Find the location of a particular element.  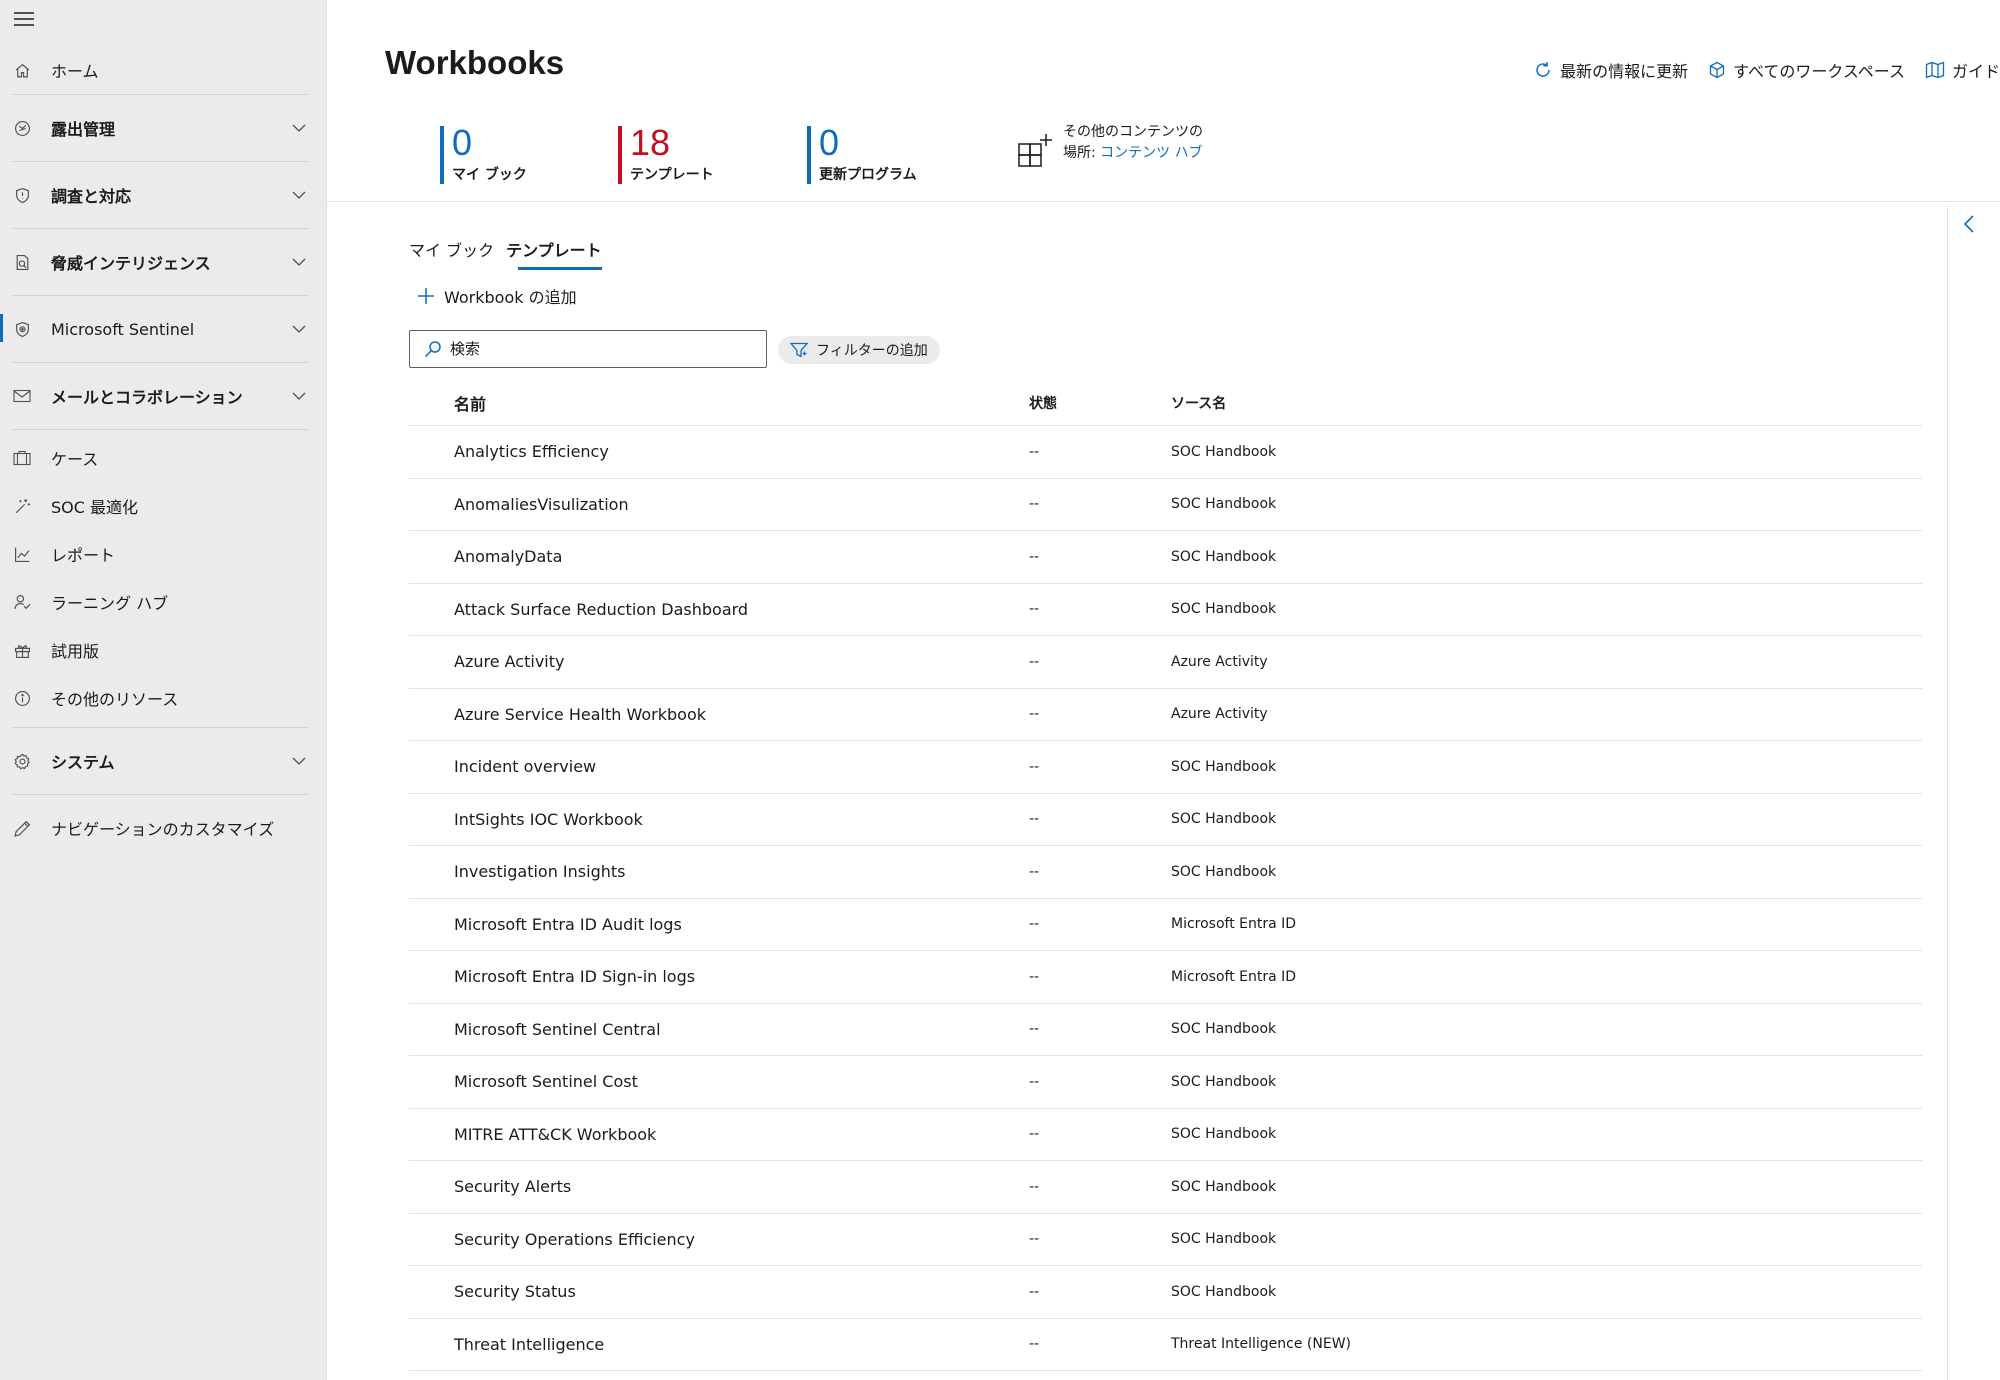

nav-group-exposure: 露出管理 is located at coordinates (163, 128).